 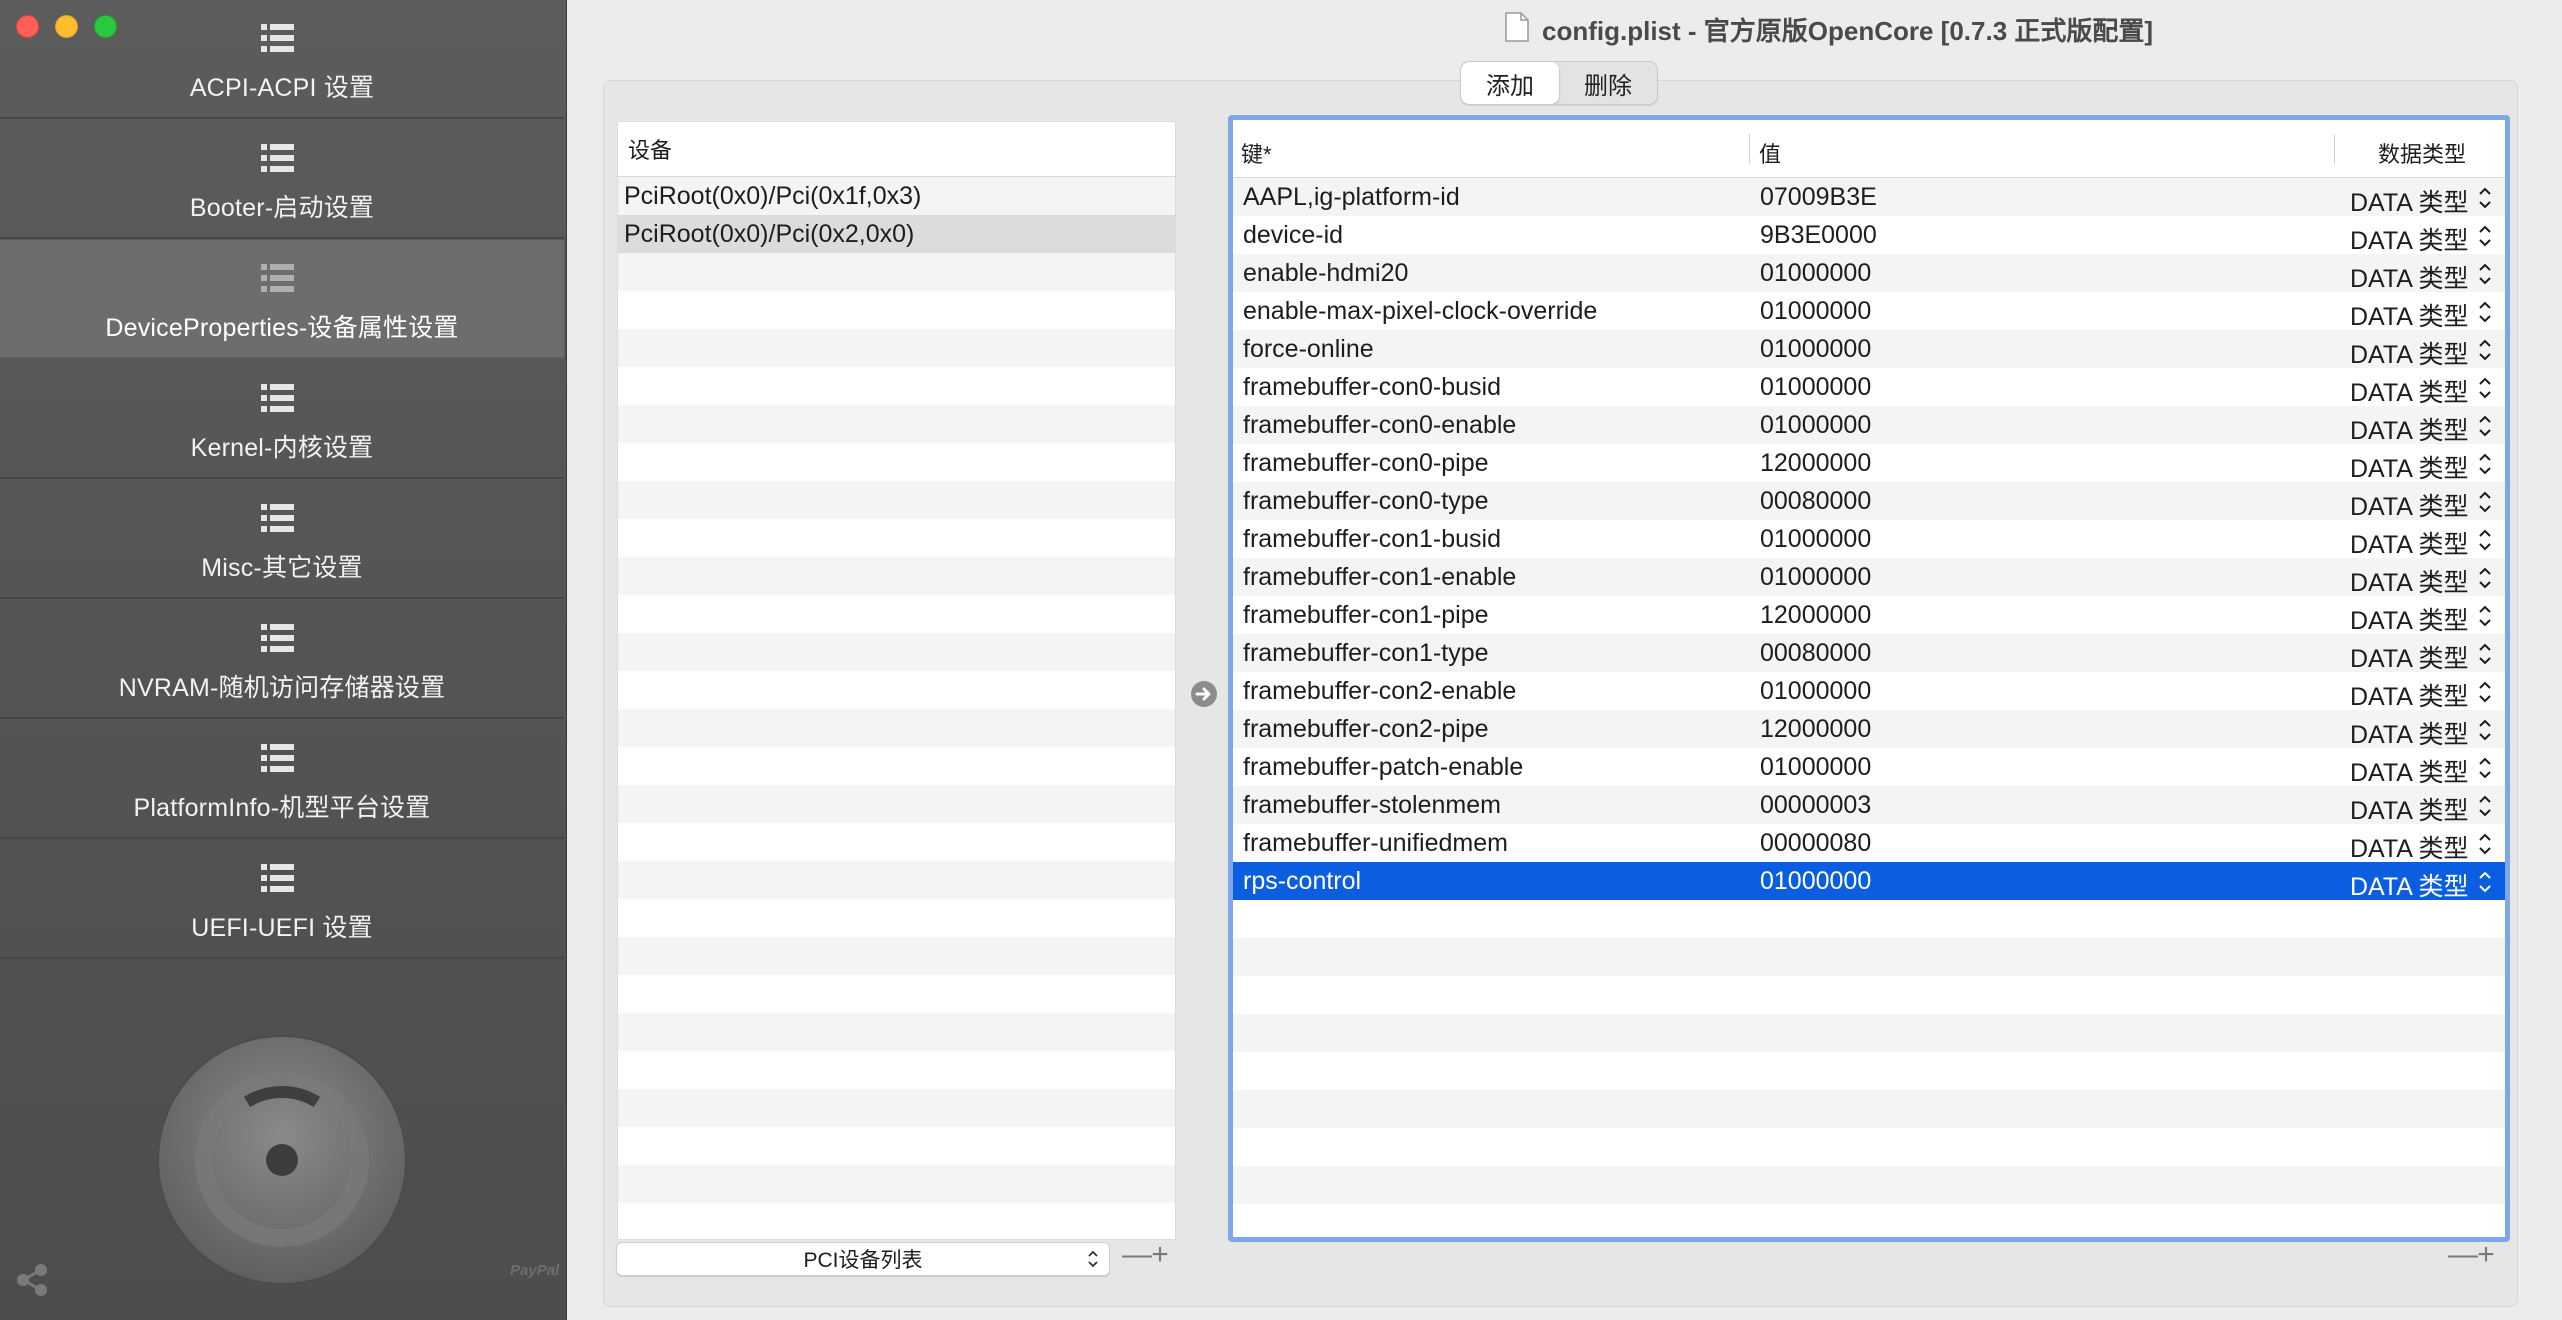 I want to click on property-row: framebuffer-con2-enable 01000000 DATA 类型, so click(x=1869, y=692).